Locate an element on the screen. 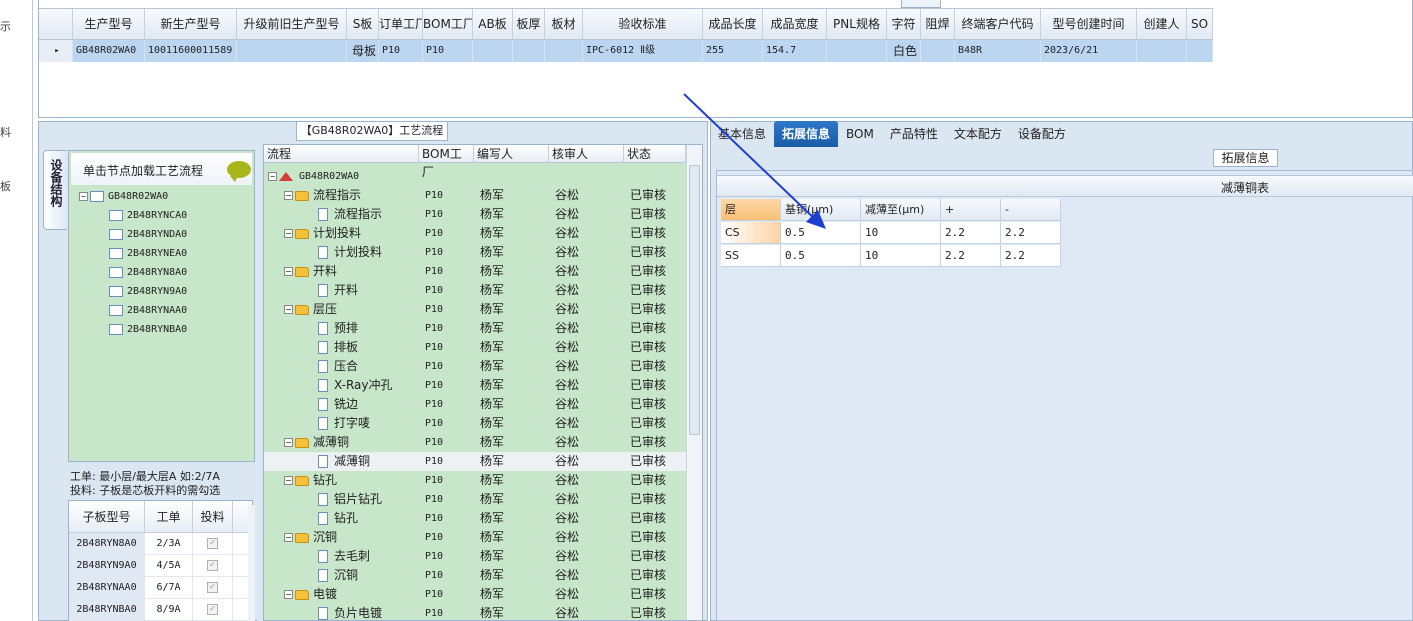 This screenshot has width=1413, height=621. column-header: SO is located at coordinates (1200, 24).